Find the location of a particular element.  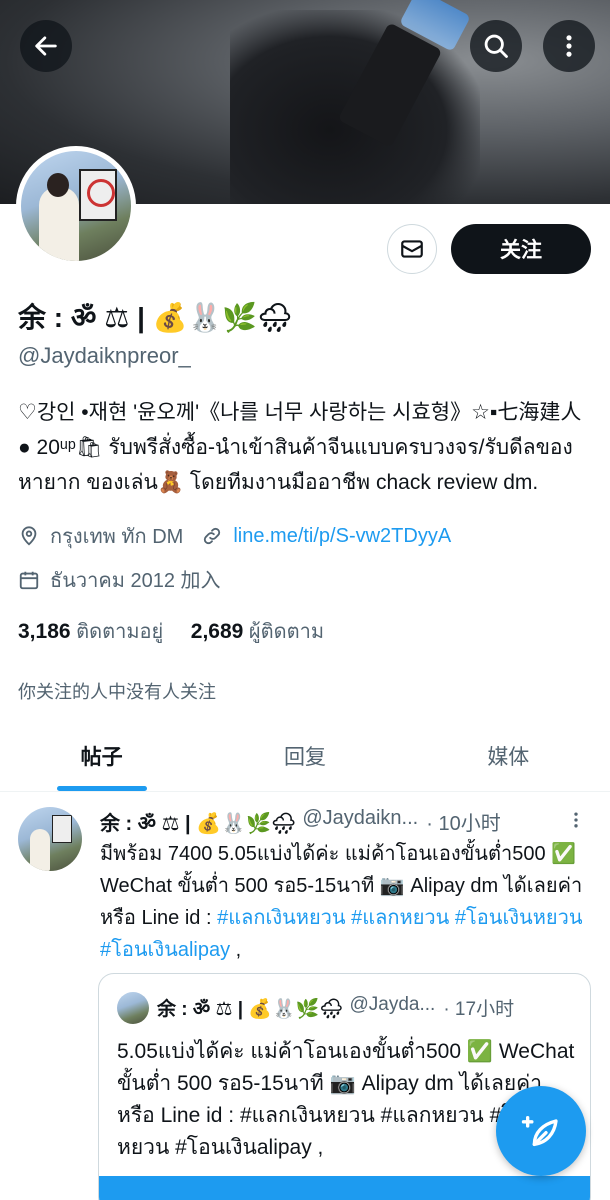

avatar-sign is located at coordinates (98, 195).